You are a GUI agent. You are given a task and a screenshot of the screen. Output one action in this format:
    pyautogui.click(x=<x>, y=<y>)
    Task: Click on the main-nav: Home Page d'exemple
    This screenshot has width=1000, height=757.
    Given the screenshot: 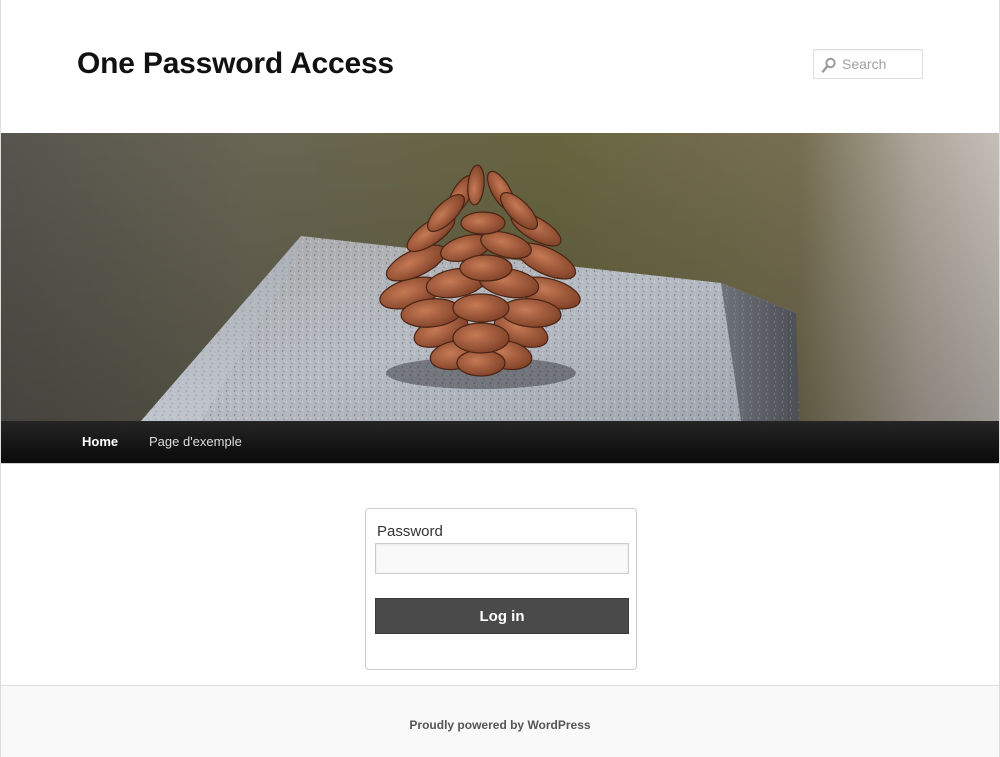 What is the action you would take?
    pyautogui.click(x=500, y=442)
    